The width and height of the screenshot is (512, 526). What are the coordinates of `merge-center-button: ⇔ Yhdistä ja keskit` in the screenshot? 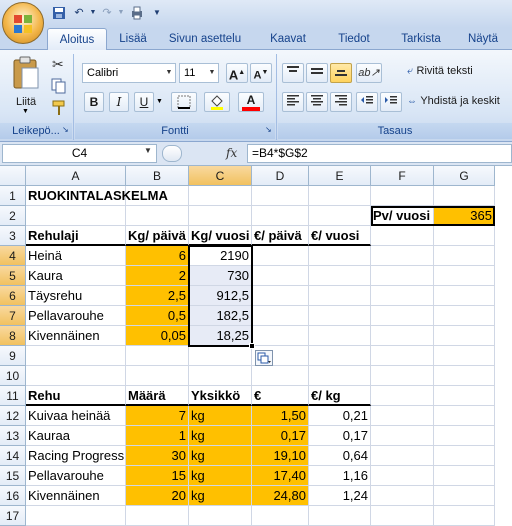 It's located at (459, 102).